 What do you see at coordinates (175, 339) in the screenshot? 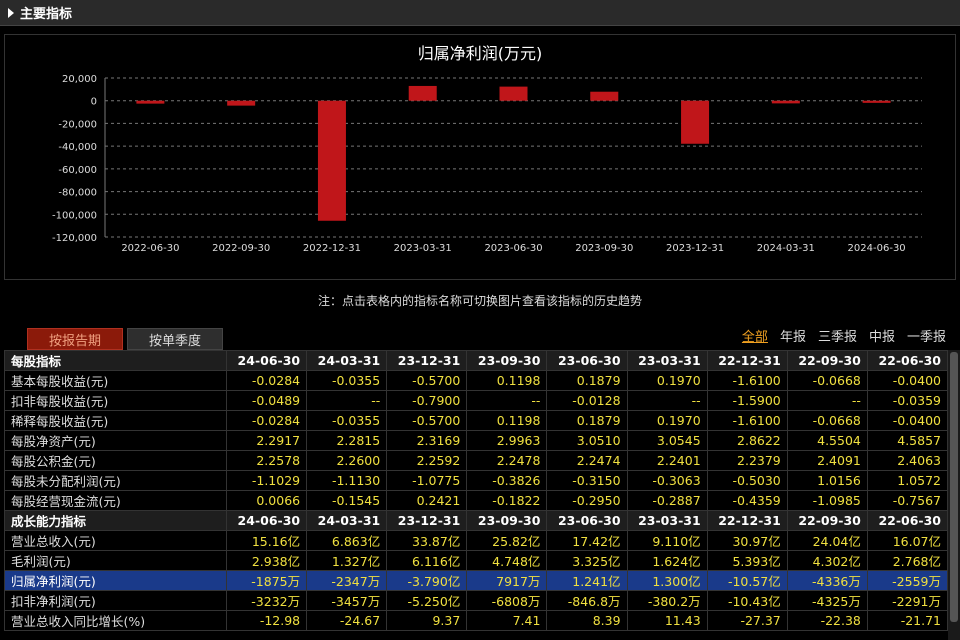
I see `tab-single-quarter: 按单季度` at bounding box center [175, 339].